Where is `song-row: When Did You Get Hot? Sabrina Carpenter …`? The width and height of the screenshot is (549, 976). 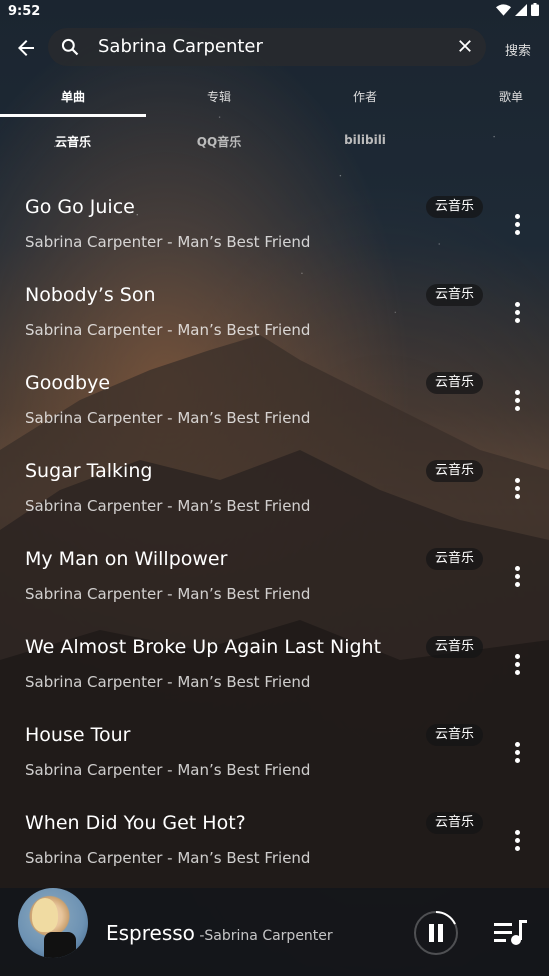 song-row: When Did You Get Hot? Sabrina Carpenter … is located at coordinates (274, 840).